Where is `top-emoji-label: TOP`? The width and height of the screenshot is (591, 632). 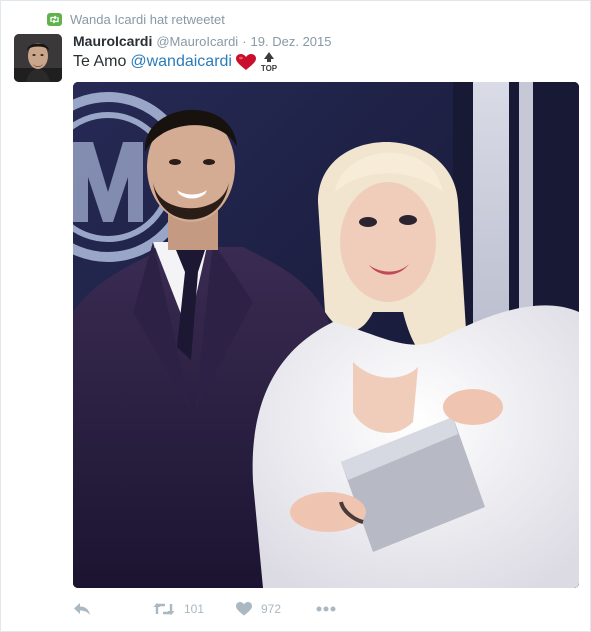 top-emoji-label: TOP is located at coordinates (269, 68).